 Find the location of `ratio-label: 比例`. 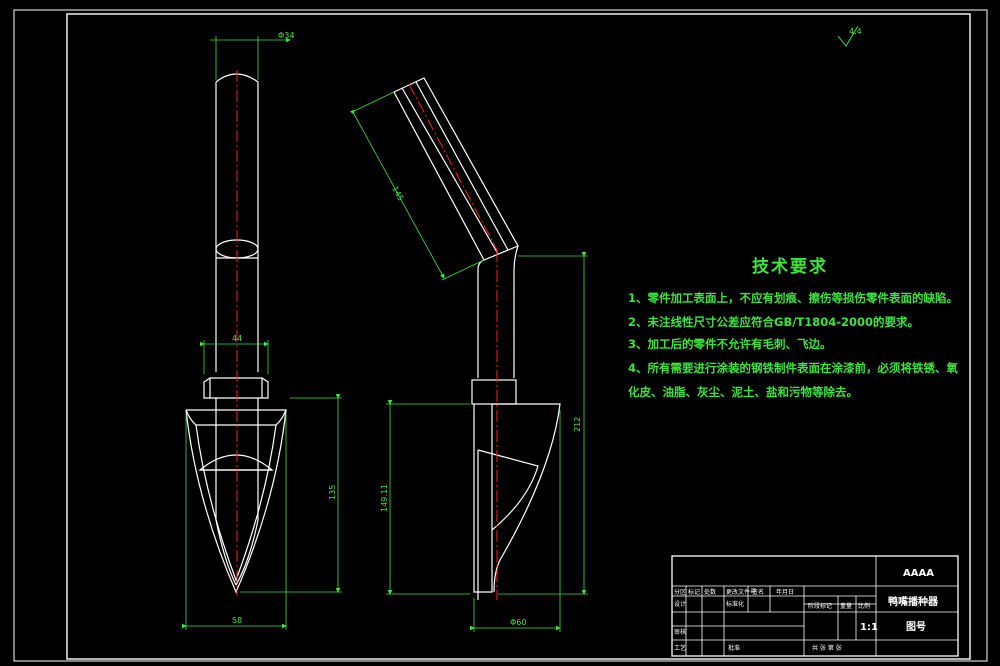

ratio-label: 比例 is located at coordinates (864, 606).